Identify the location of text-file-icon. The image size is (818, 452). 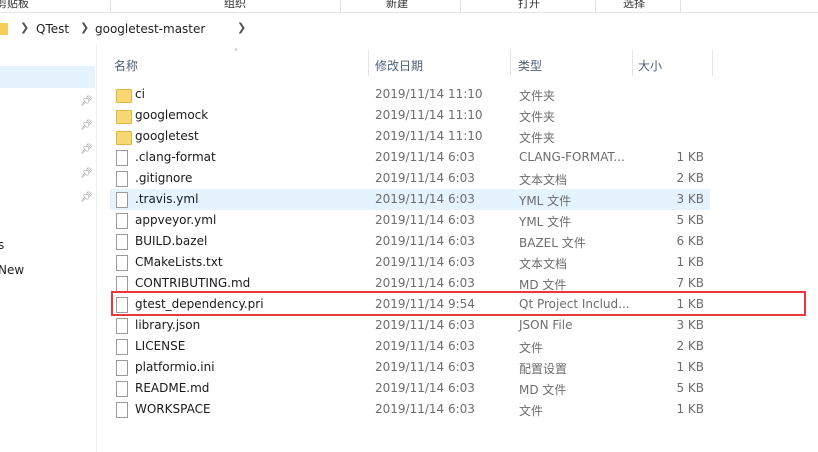
(122, 263).